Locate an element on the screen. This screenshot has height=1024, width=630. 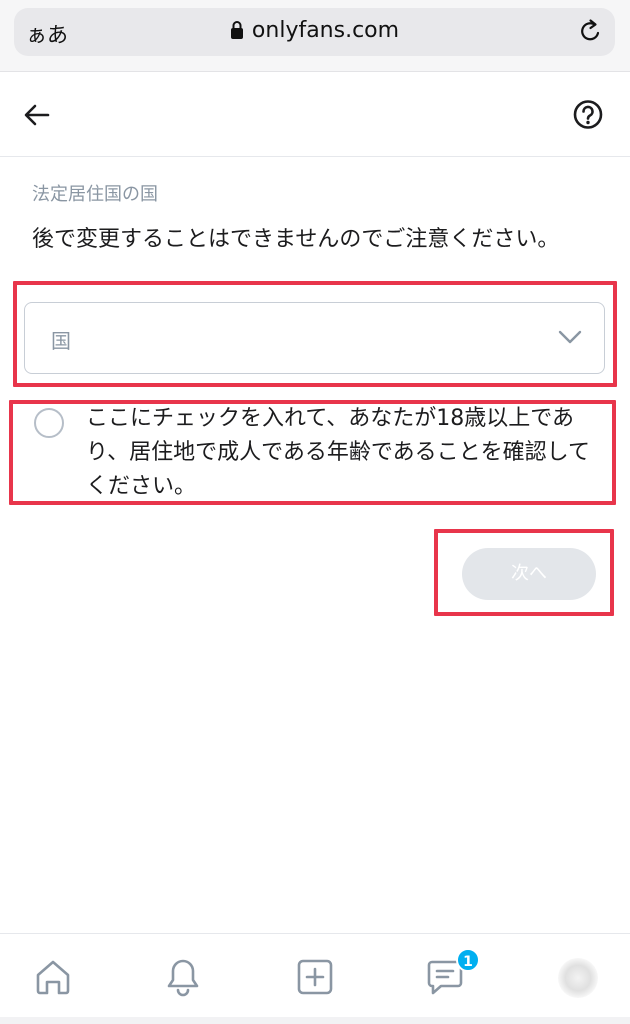
messages-badge: 1 is located at coordinates (468, 960).